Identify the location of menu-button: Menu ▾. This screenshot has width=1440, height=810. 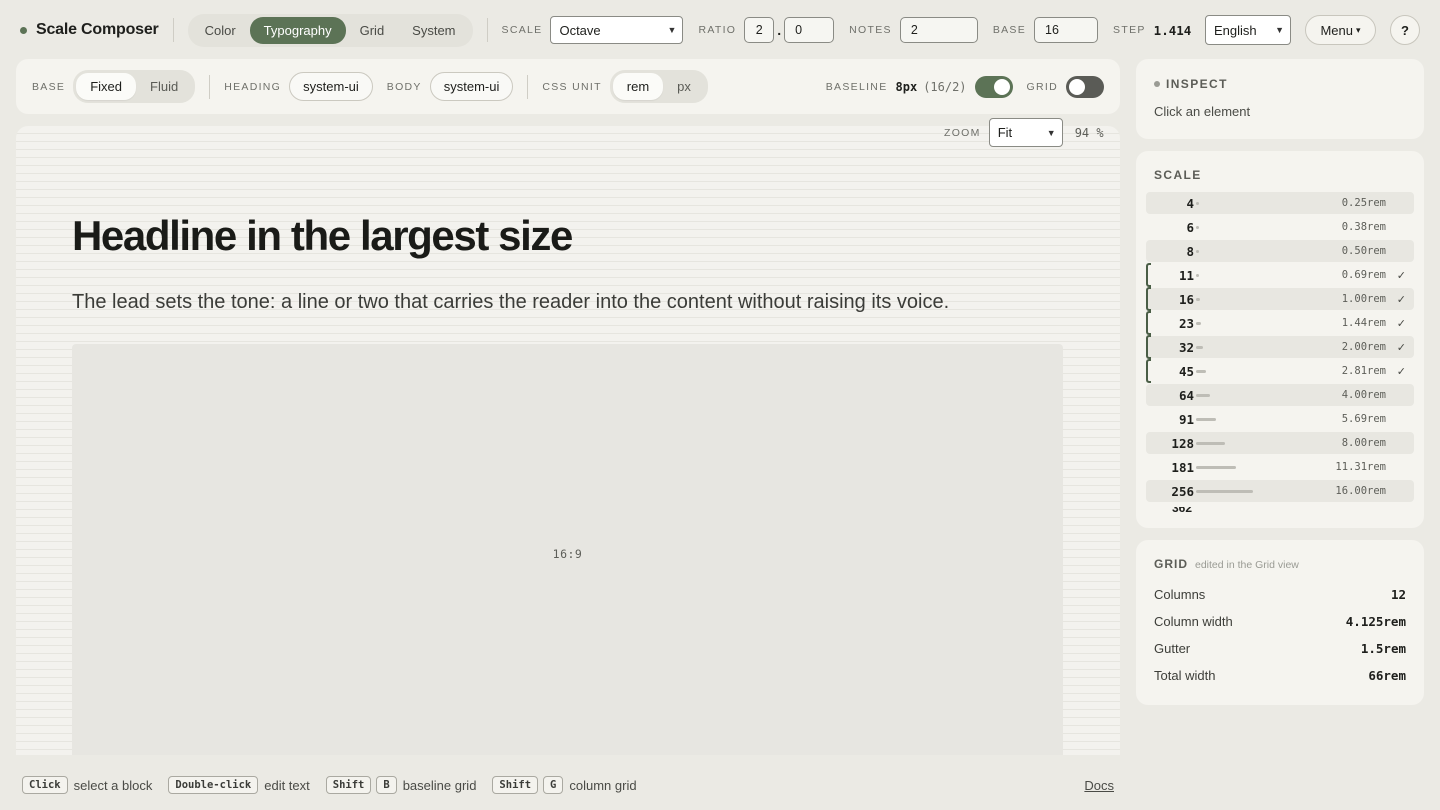
(1340, 30).